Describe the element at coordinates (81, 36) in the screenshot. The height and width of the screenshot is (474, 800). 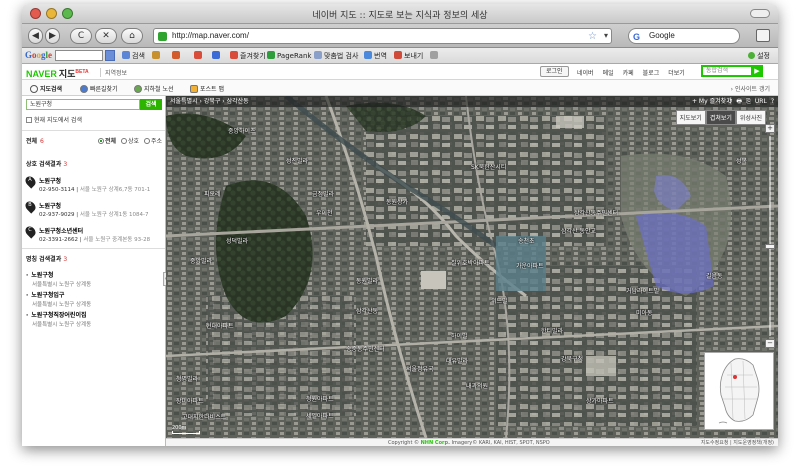
I see `reload-button: C` at that location.